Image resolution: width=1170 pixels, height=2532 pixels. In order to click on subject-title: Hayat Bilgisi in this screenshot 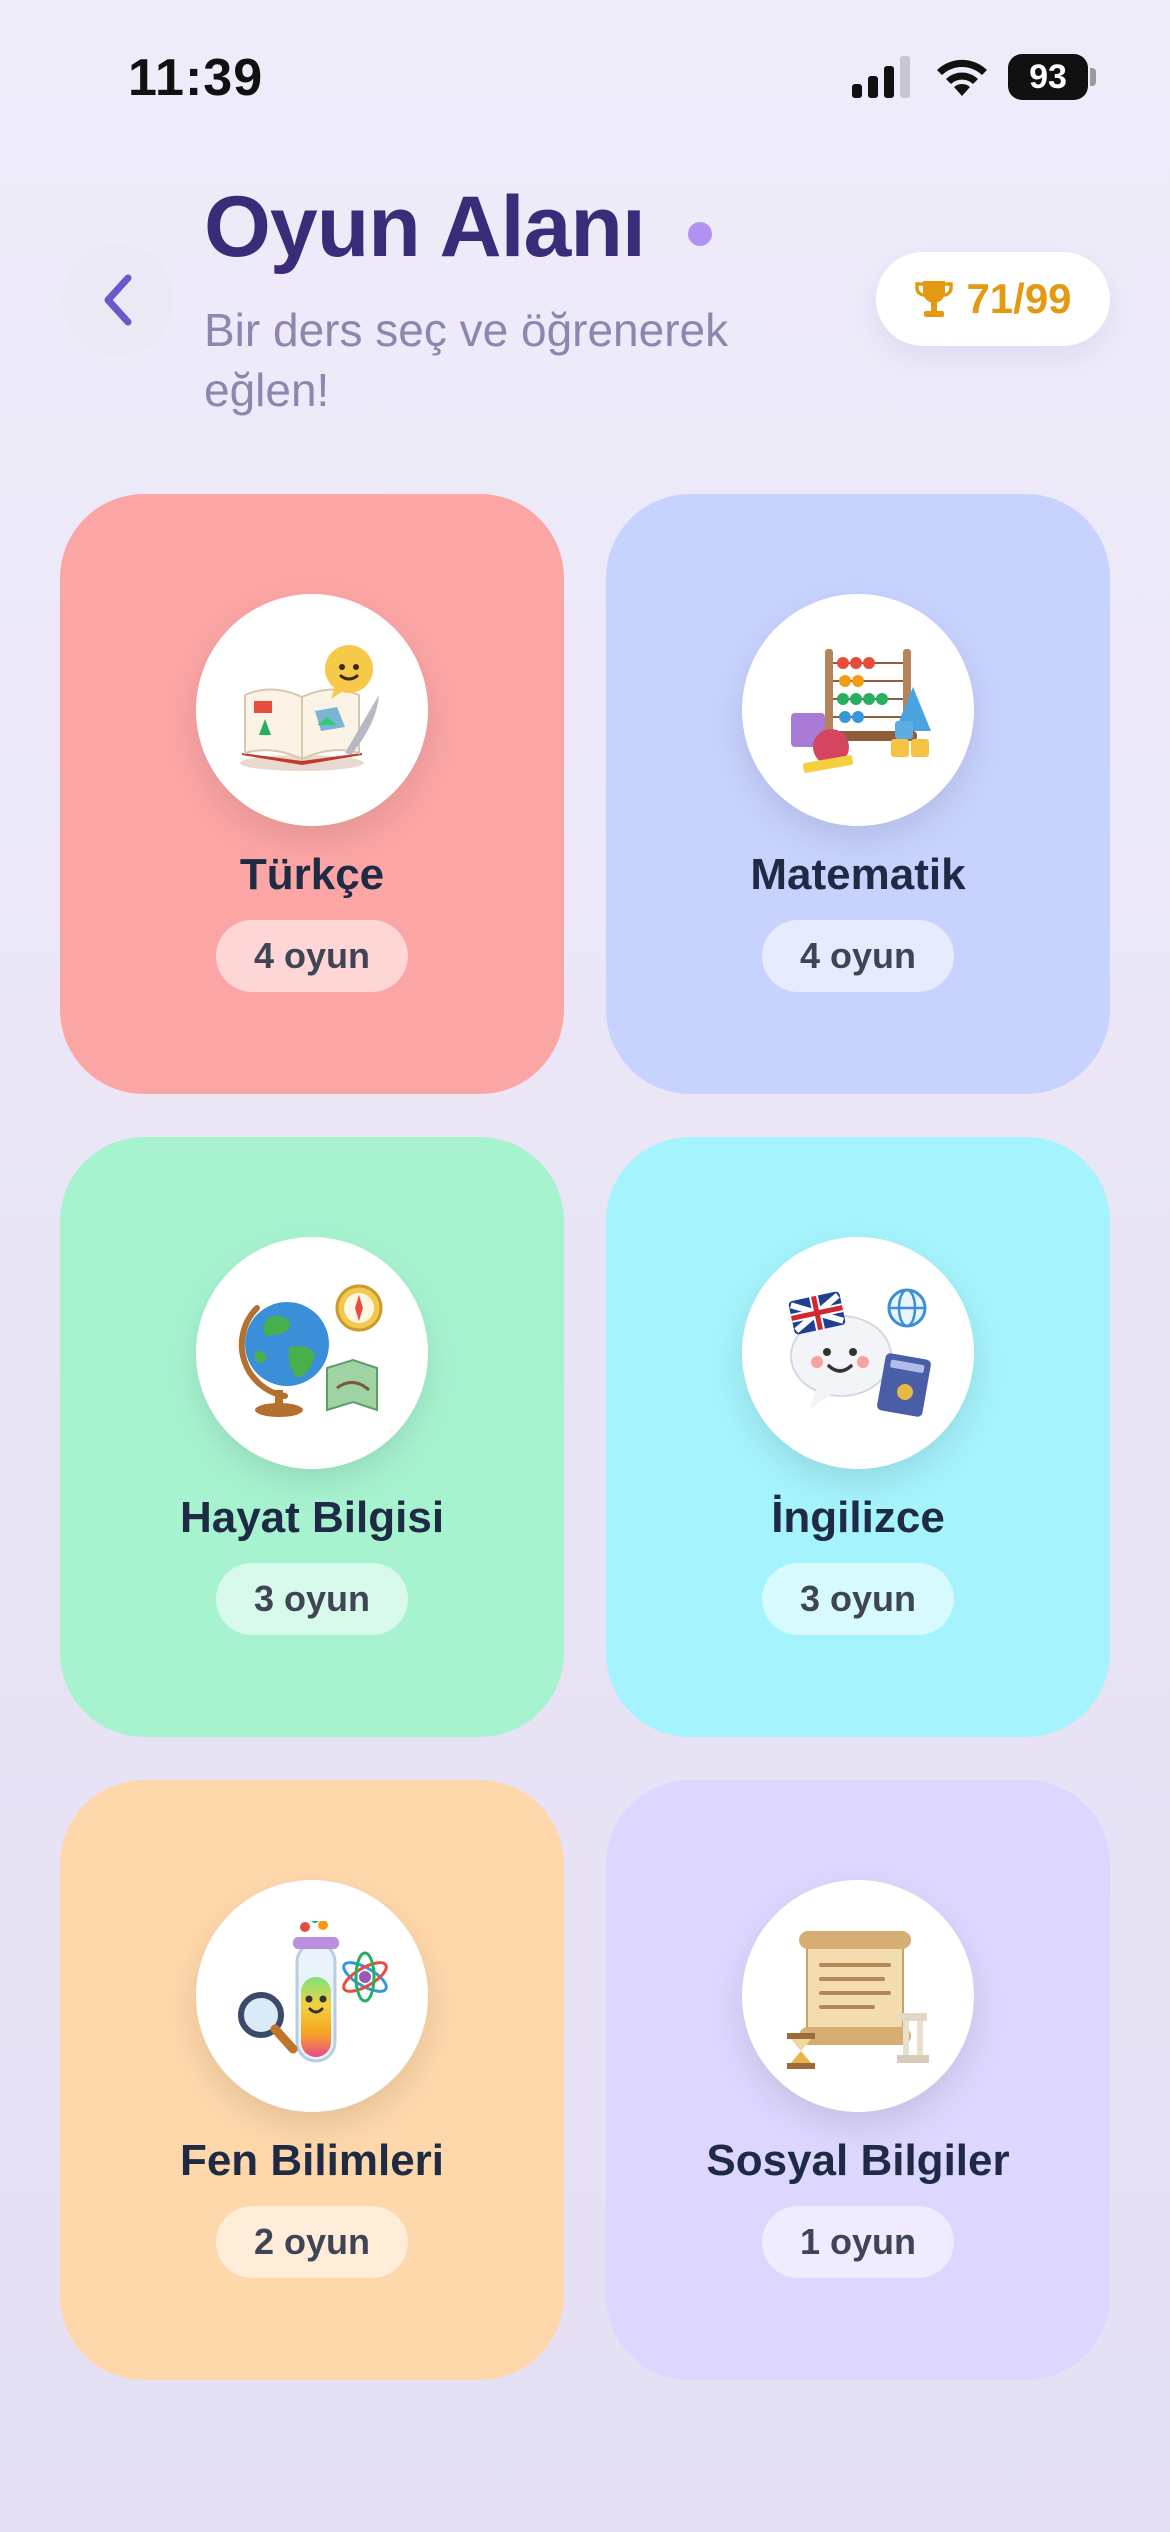, I will do `click(312, 1517)`.